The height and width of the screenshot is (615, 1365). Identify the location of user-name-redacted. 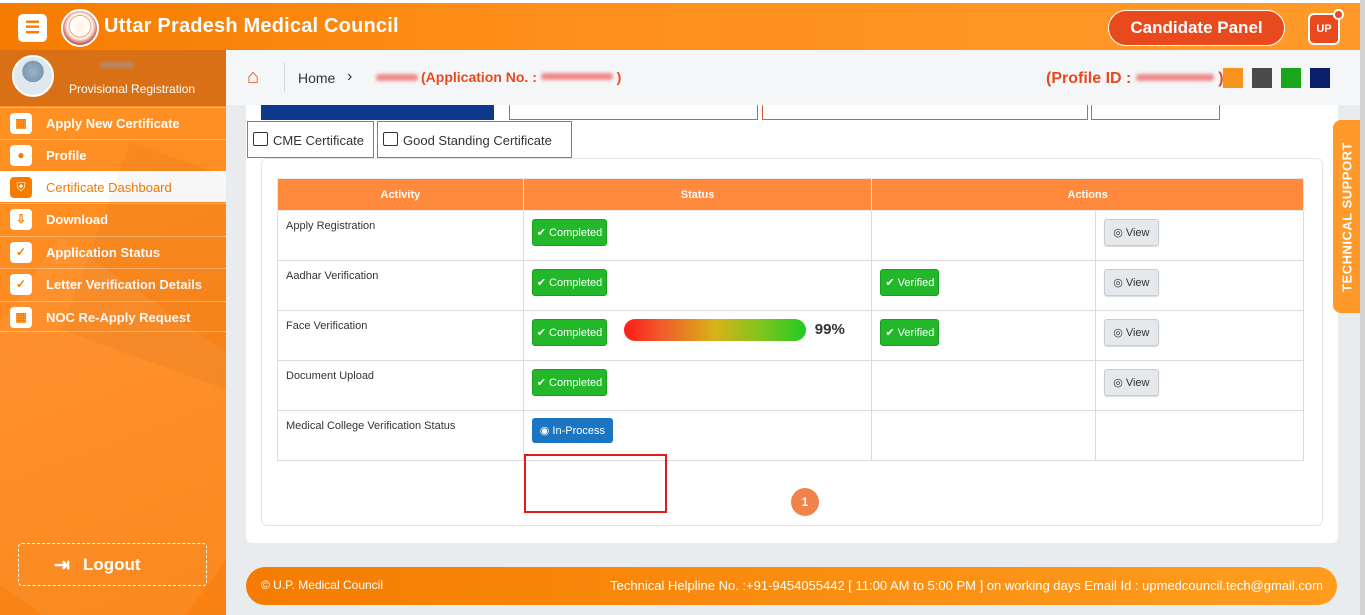
(117, 65).